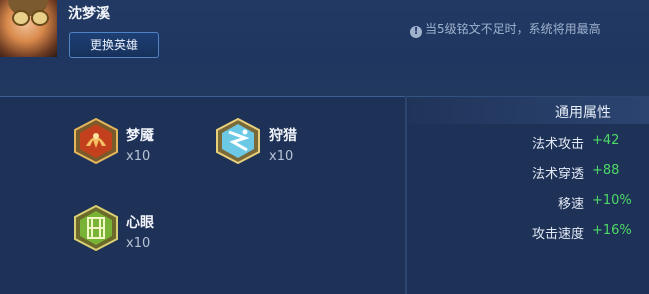  What do you see at coordinates (557, 144) in the screenshot?
I see `attribute-label: 法术攻击` at bounding box center [557, 144].